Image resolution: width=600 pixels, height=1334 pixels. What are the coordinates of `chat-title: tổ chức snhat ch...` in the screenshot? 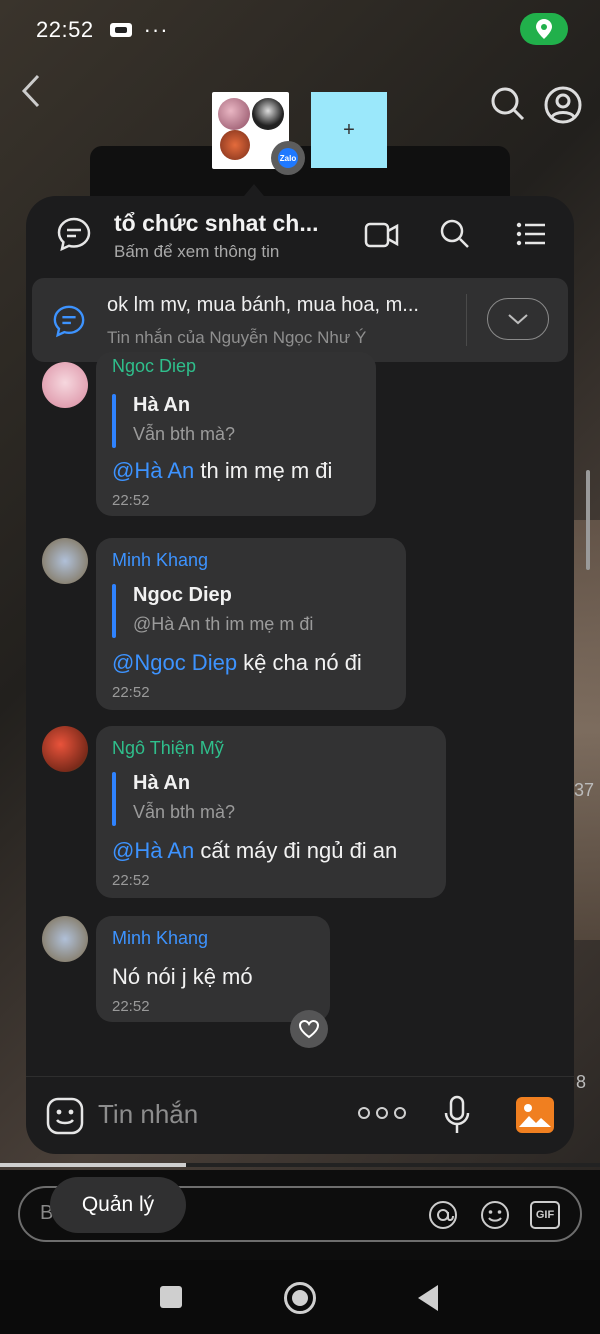 It's located at (216, 223).